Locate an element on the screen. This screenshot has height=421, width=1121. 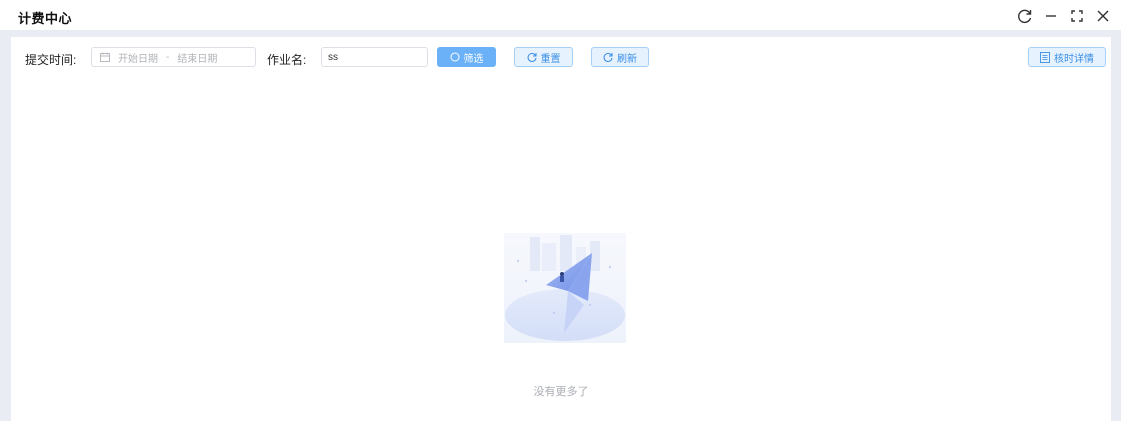
maximize-icon is located at coordinates (1077, 16).